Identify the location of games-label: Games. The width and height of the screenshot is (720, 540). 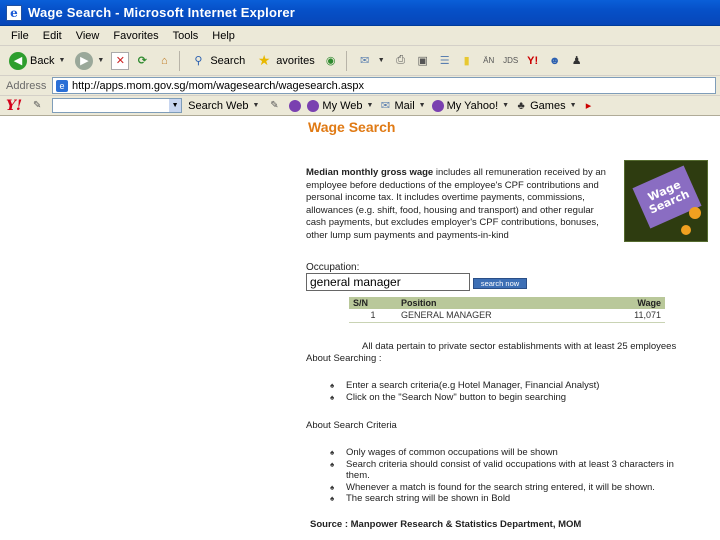
(548, 105).